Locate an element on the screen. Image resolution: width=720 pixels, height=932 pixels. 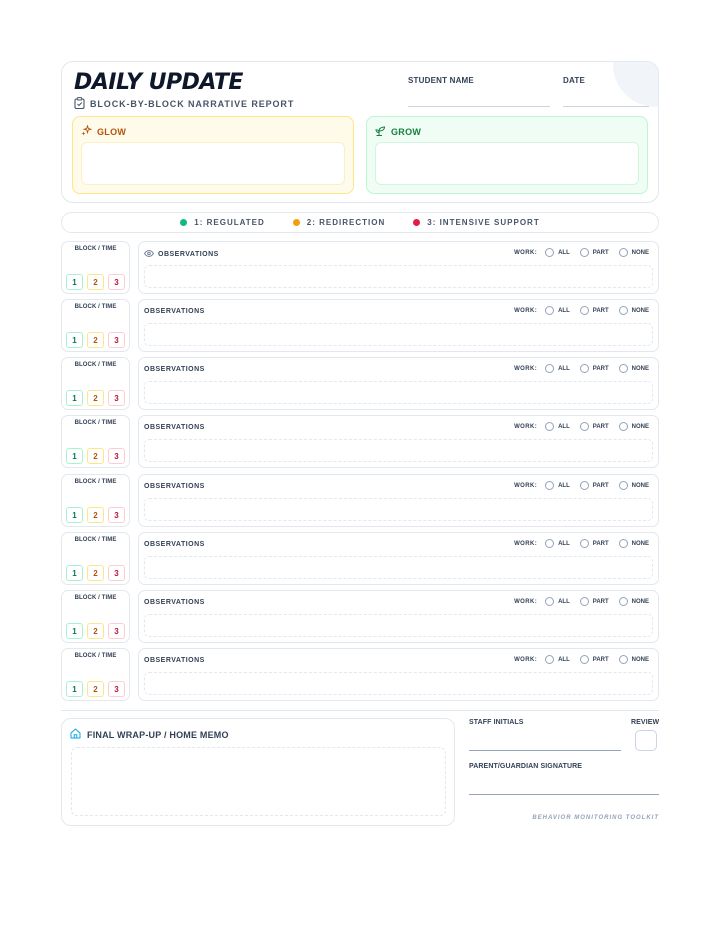
glow-section: GLOW is located at coordinates (213, 155).